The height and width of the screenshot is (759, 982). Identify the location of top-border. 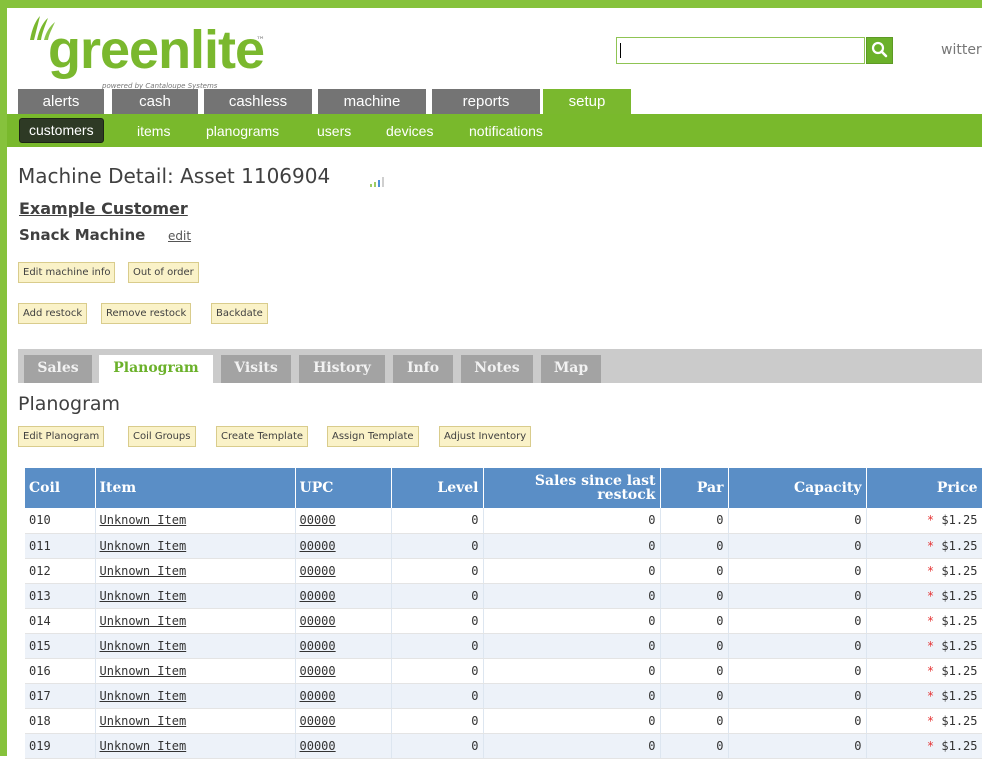
(491, 4).